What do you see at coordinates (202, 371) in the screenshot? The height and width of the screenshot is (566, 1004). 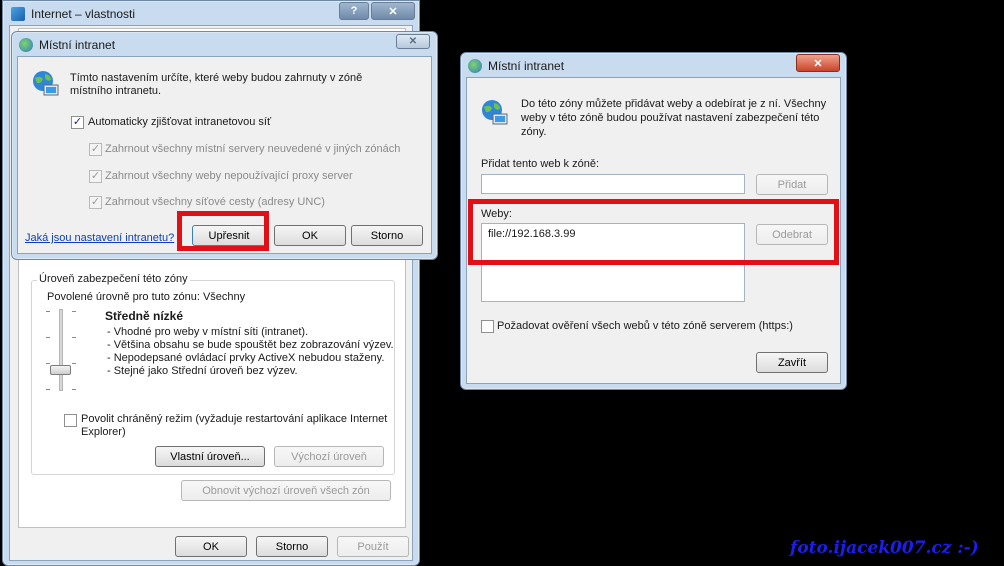 I see `level-bullet-4: - Stejné jako Střední úroveň bez výzev.` at bounding box center [202, 371].